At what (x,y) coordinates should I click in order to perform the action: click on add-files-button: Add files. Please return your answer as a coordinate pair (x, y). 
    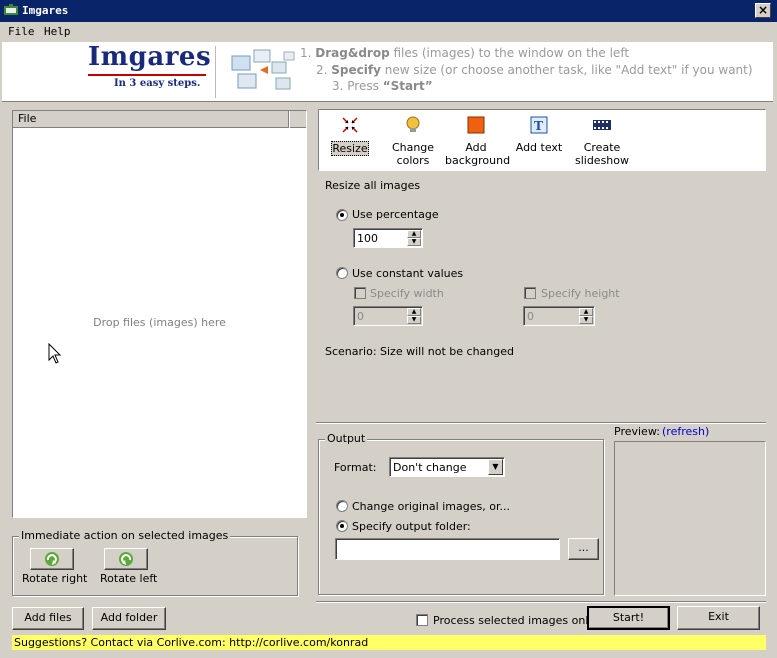
    Looking at the image, I should click on (48, 618).